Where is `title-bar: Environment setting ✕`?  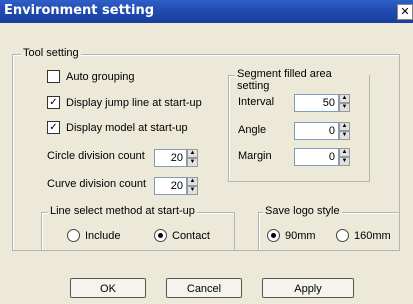 title-bar: Environment setting ✕ is located at coordinates (206, 11).